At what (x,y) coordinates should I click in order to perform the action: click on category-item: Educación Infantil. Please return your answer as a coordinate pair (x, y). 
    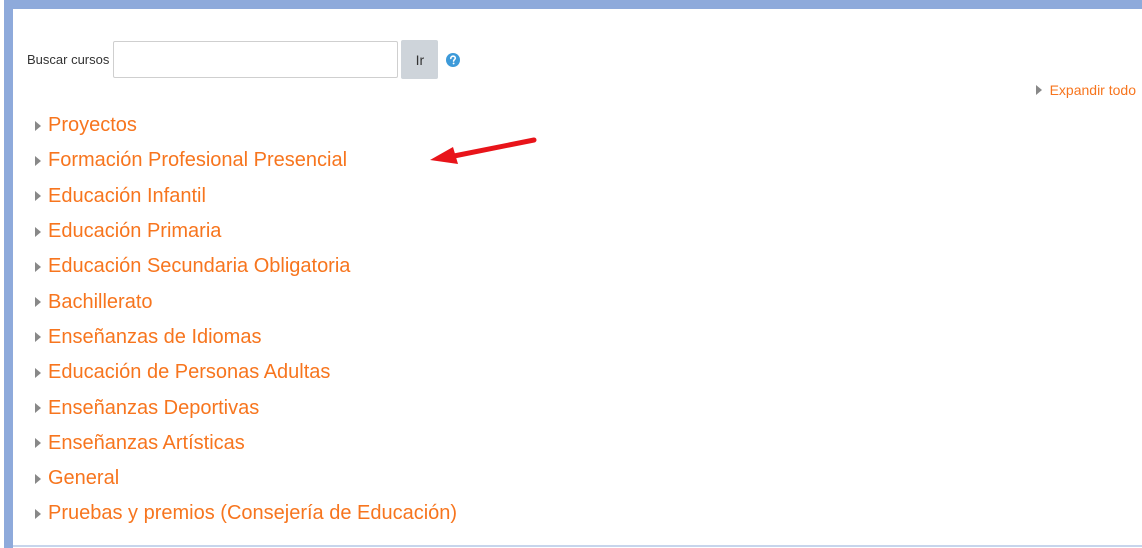
    Looking at the image, I should click on (246, 196).